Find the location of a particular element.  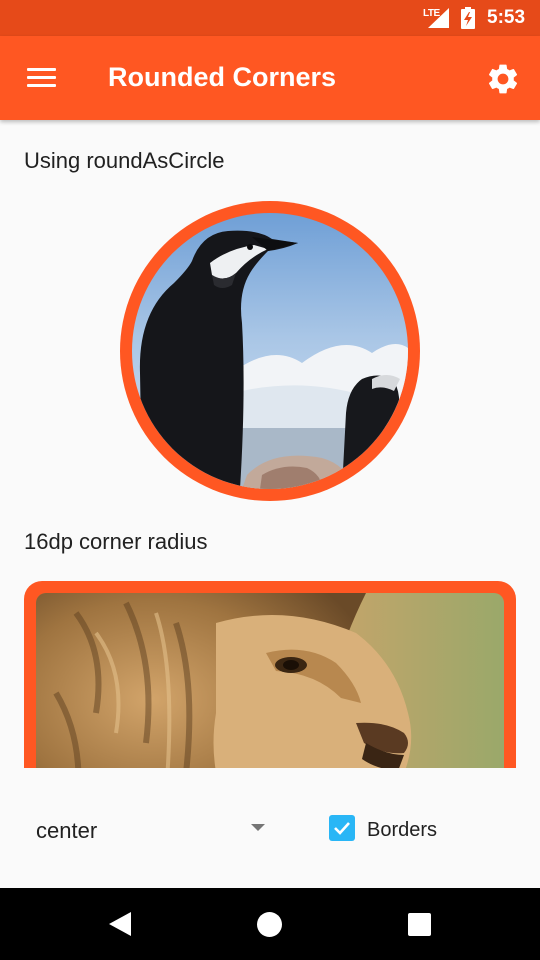

status-bar: LTE 5:53 is located at coordinates (270, 18).